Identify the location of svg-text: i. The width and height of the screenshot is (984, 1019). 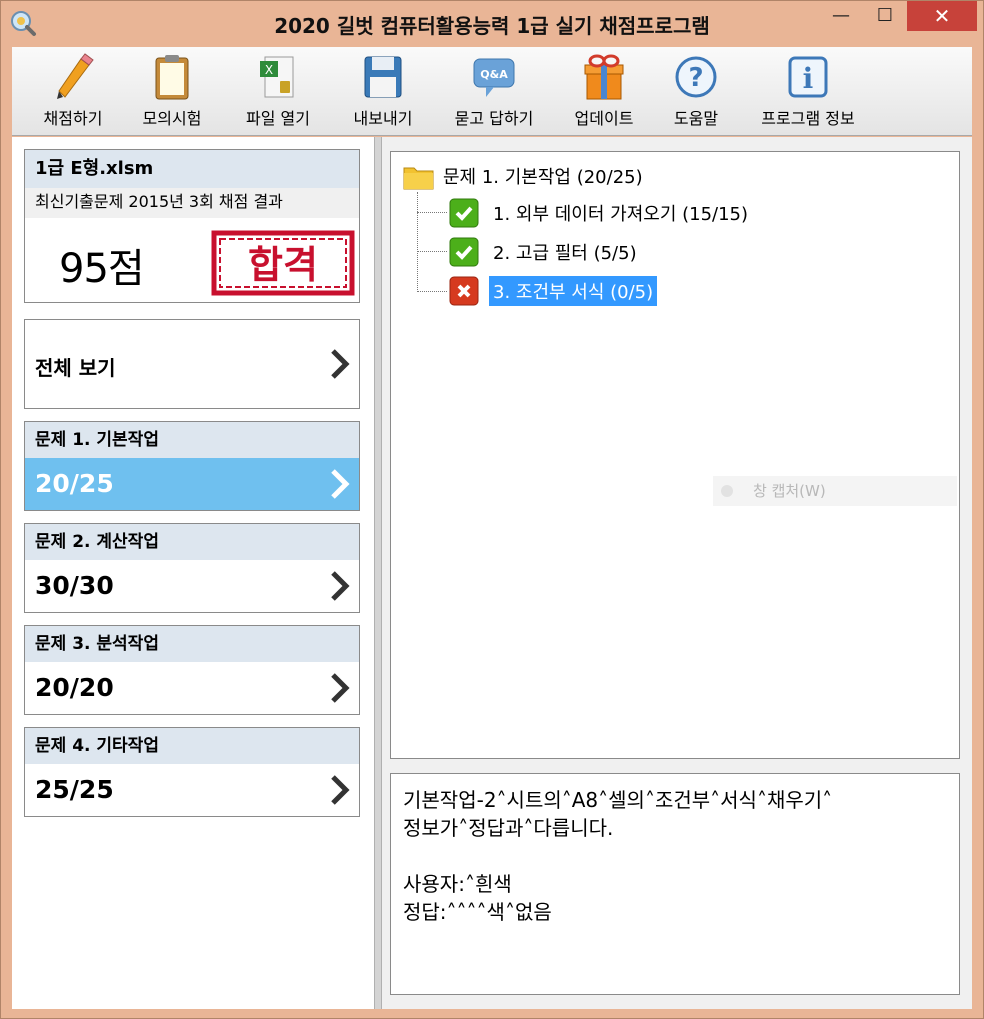
(808, 78).